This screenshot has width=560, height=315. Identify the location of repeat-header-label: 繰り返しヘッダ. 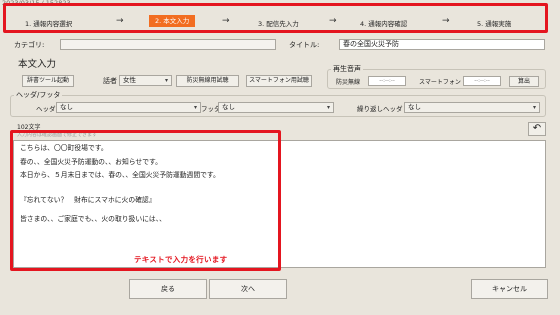
(380, 109).